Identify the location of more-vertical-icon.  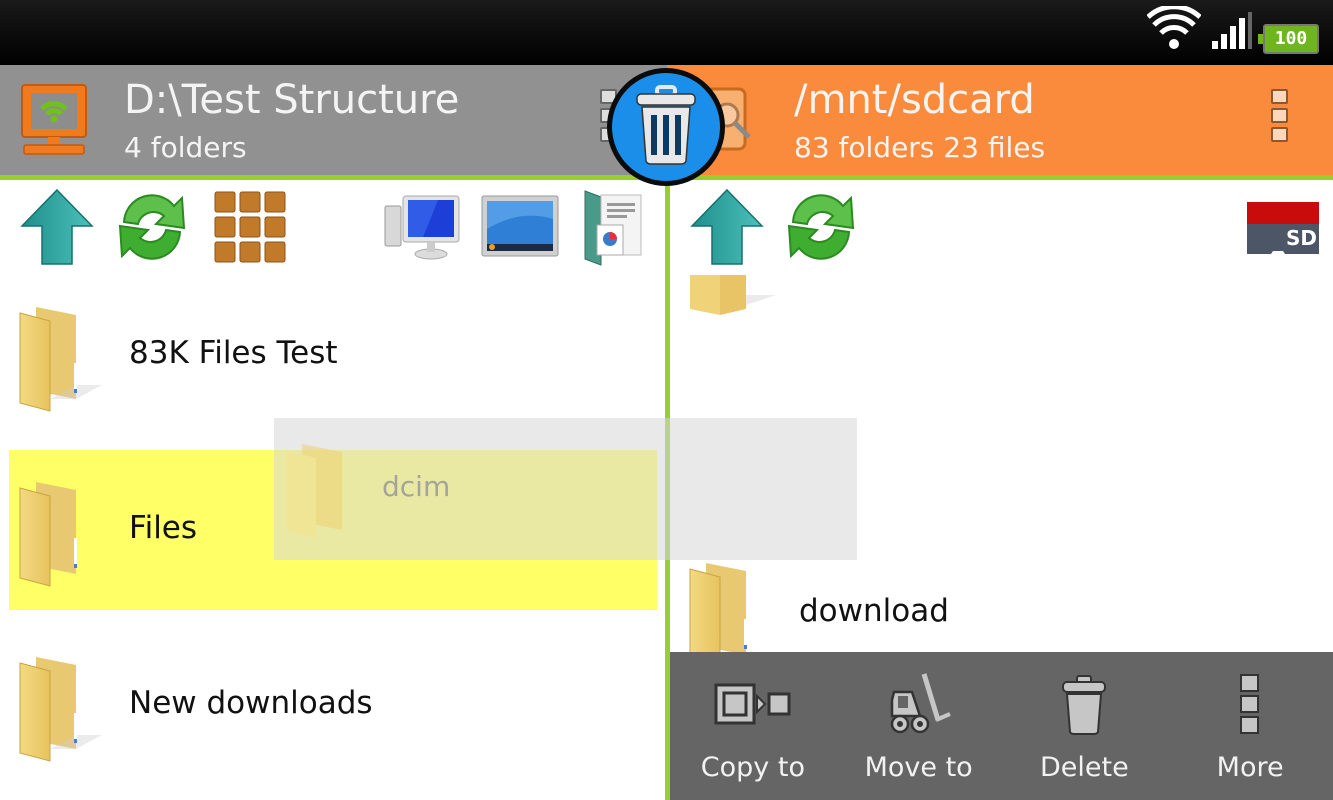
(1250, 707).